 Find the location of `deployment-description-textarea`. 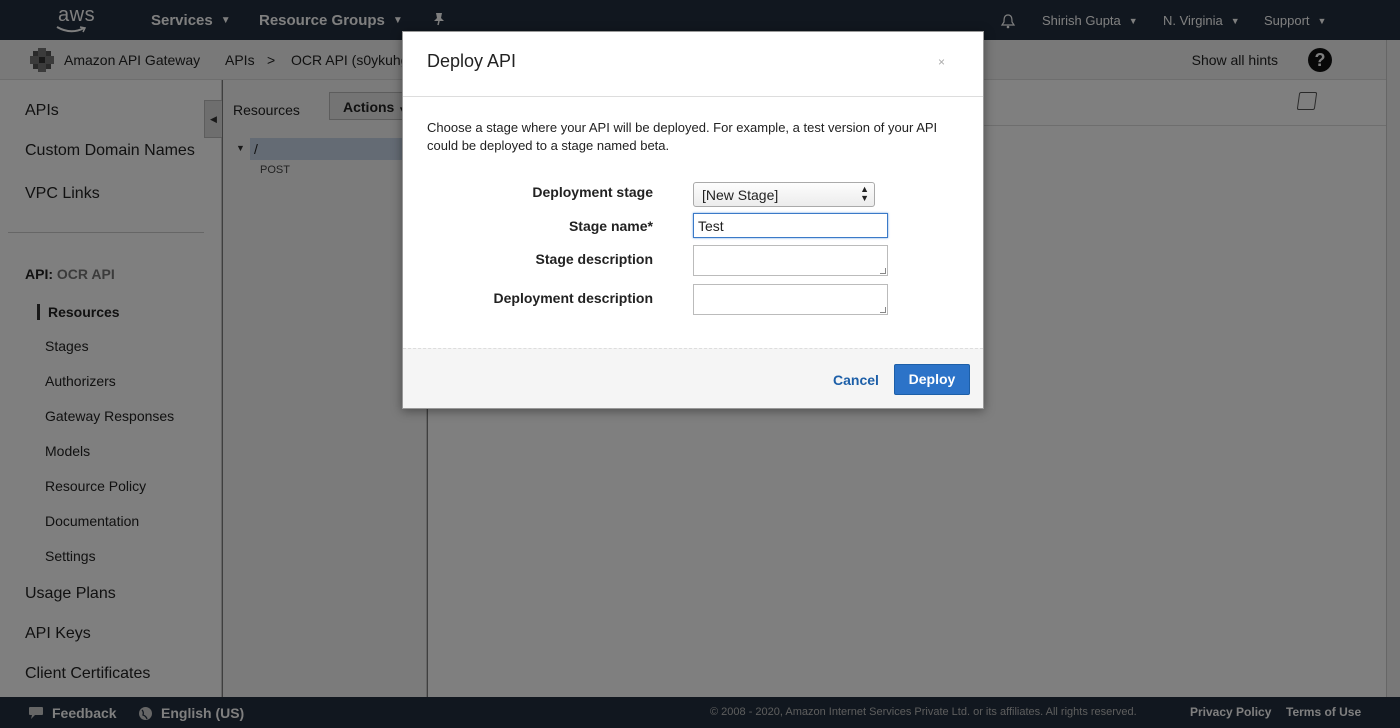

deployment-description-textarea is located at coordinates (790, 299).